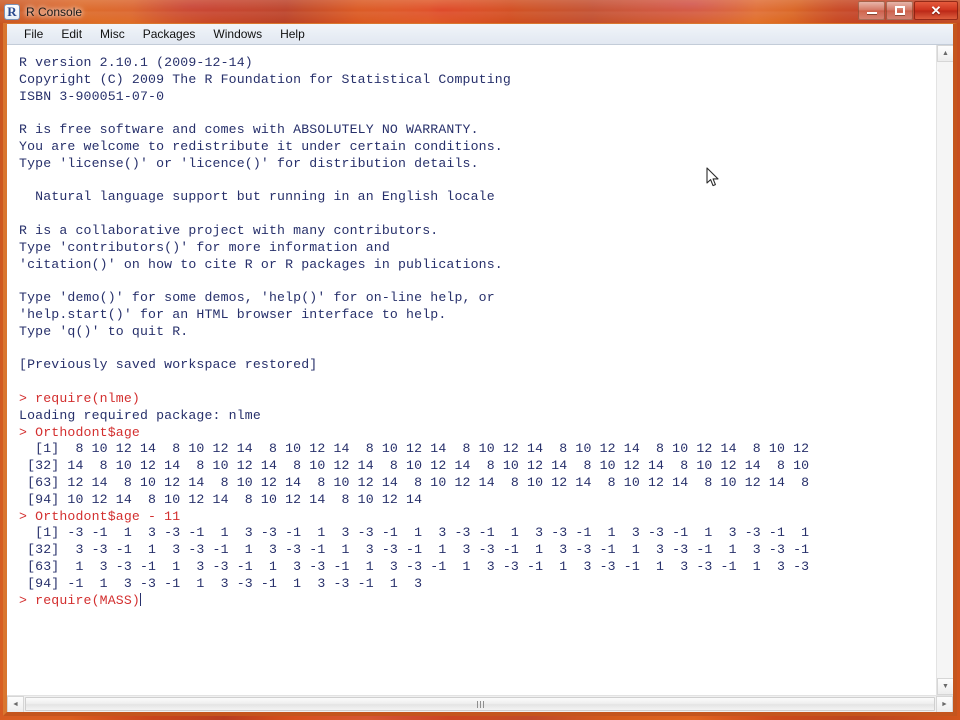 The height and width of the screenshot is (720, 960). What do you see at coordinates (33, 34) in the screenshot?
I see `menu-item-file: File` at bounding box center [33, 34].